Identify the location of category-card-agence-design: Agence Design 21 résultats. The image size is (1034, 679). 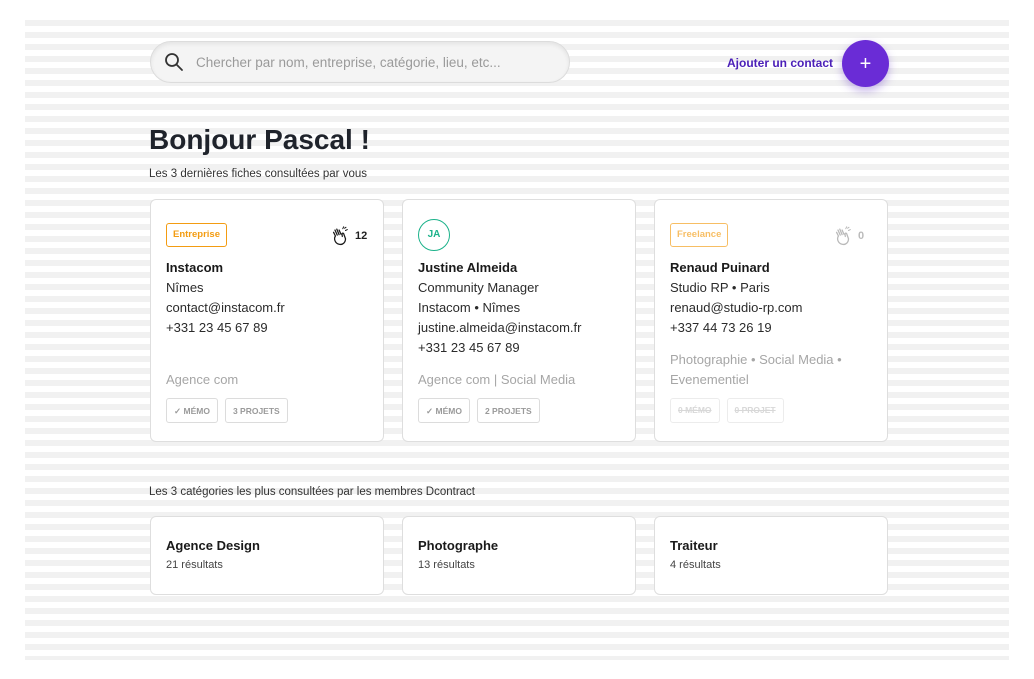
(267, 555).